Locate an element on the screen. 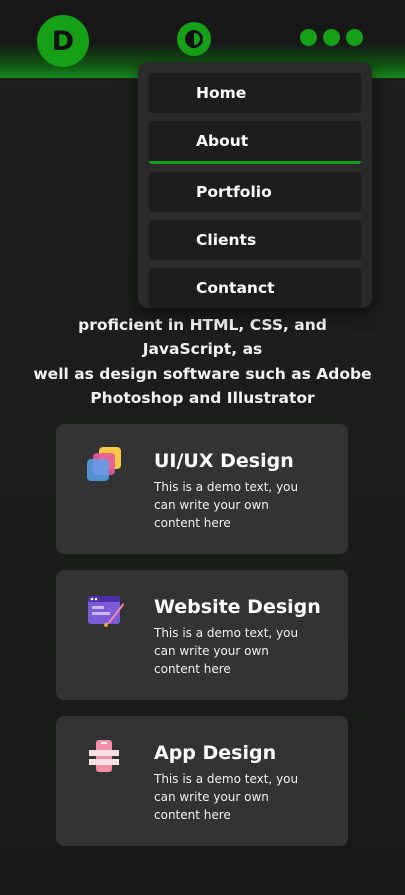  theme-toggle-button is located at coordinates (194, 39).